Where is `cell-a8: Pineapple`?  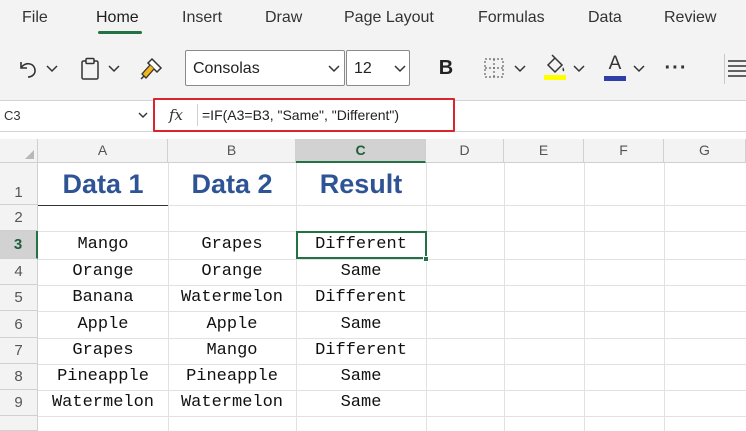
cell-a8: Pineapple is located at coordinates (103, 376).